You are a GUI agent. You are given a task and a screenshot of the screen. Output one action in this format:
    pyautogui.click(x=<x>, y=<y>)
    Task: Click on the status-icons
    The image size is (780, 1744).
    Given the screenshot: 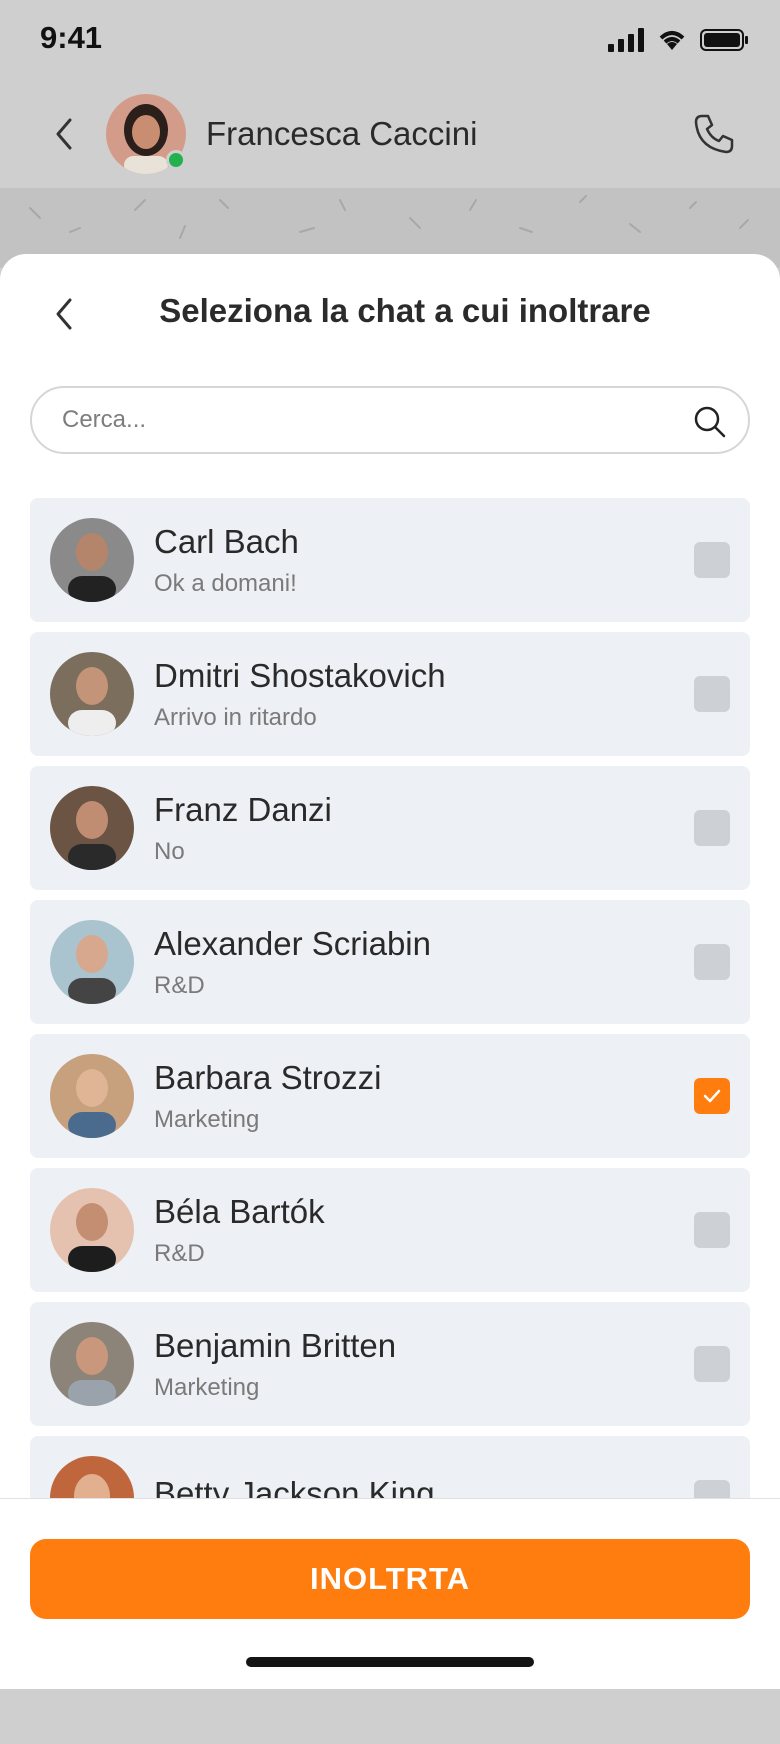 What is the action you would take?
    pyautogui.click(x=679, y=40)
    